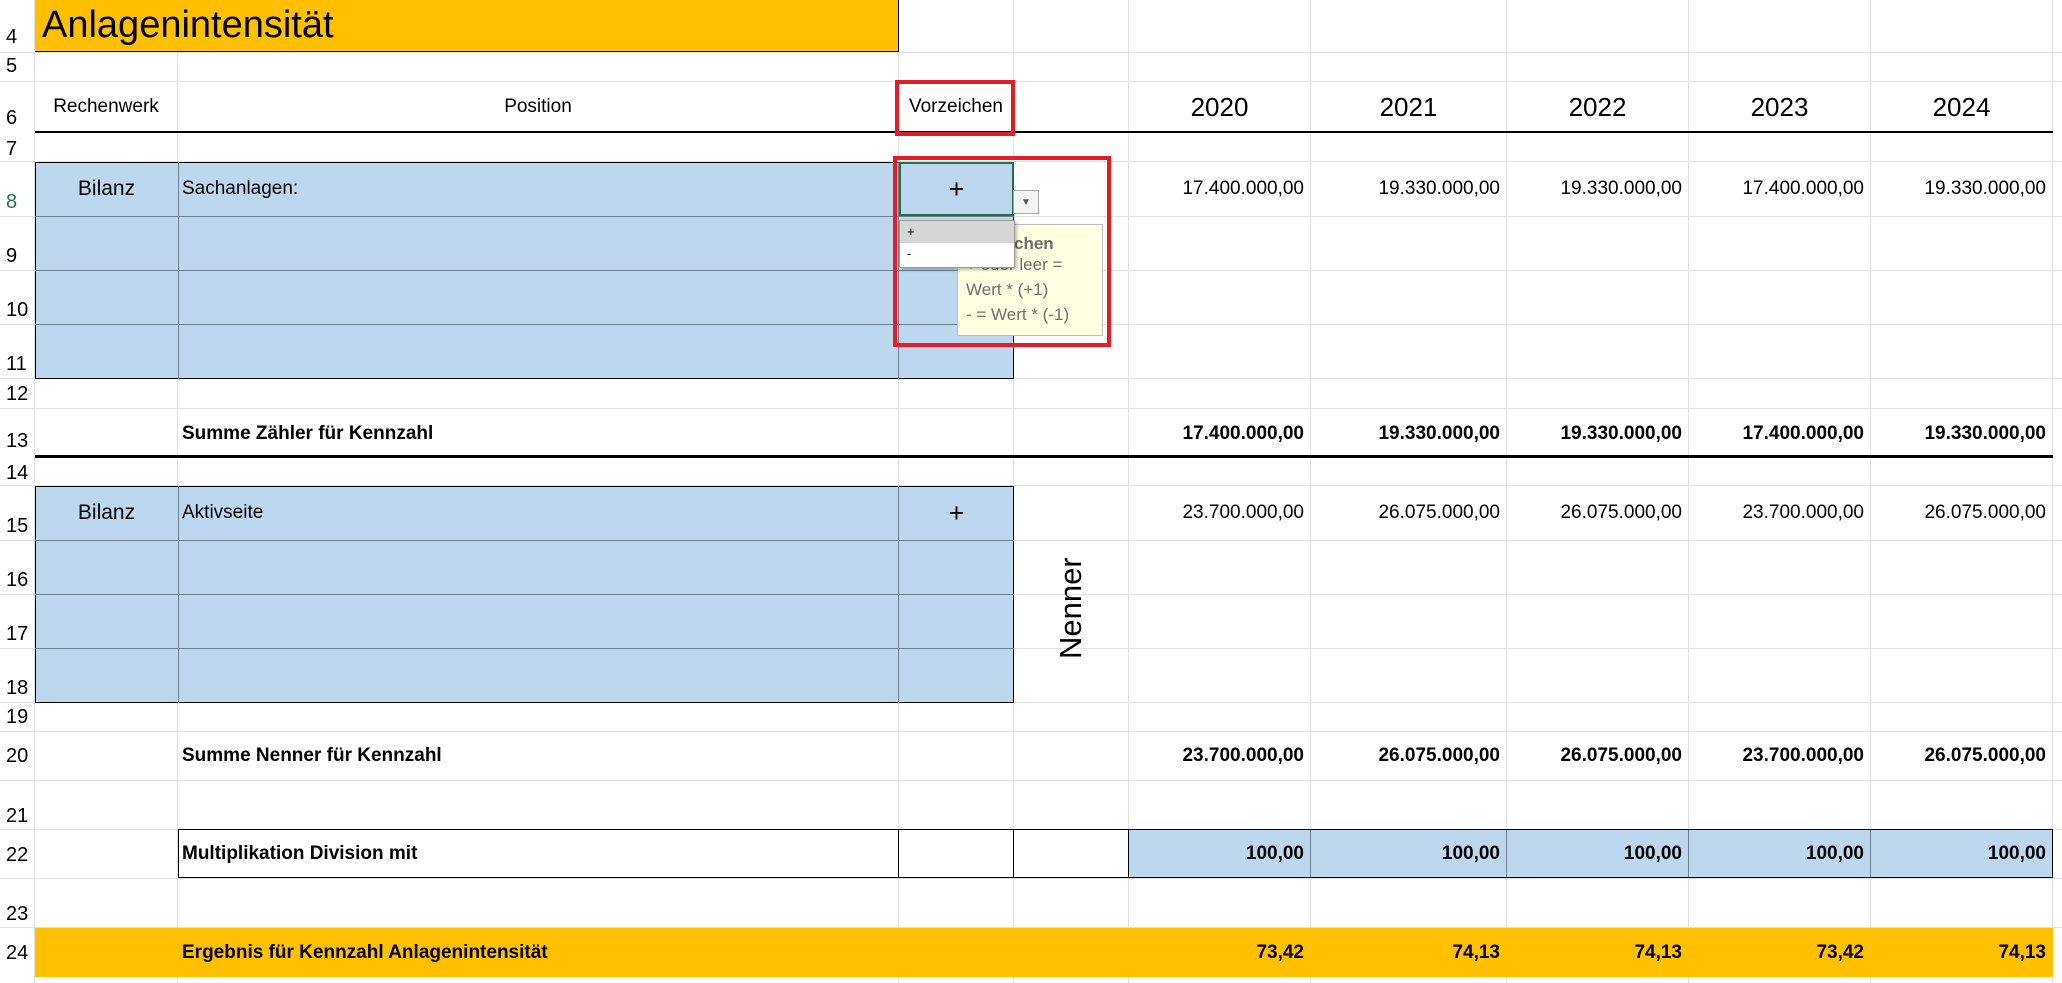 Image resolution: width=2062 pixels, height=983 pixels. Describe the element at coordinates (955, 108) in the screenshot. I see `highlight-vorzeichen-header` at that location.